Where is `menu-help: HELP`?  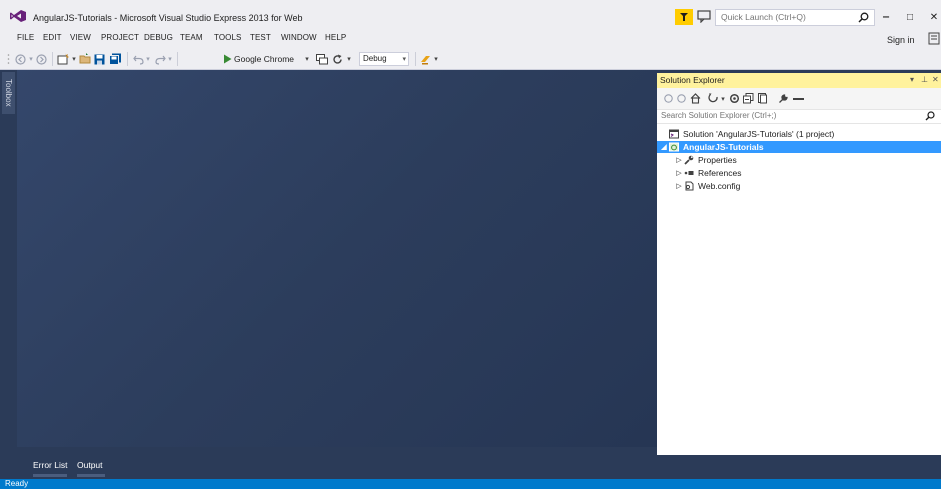 menu-help: HELP is located at coordinates (335, 37).